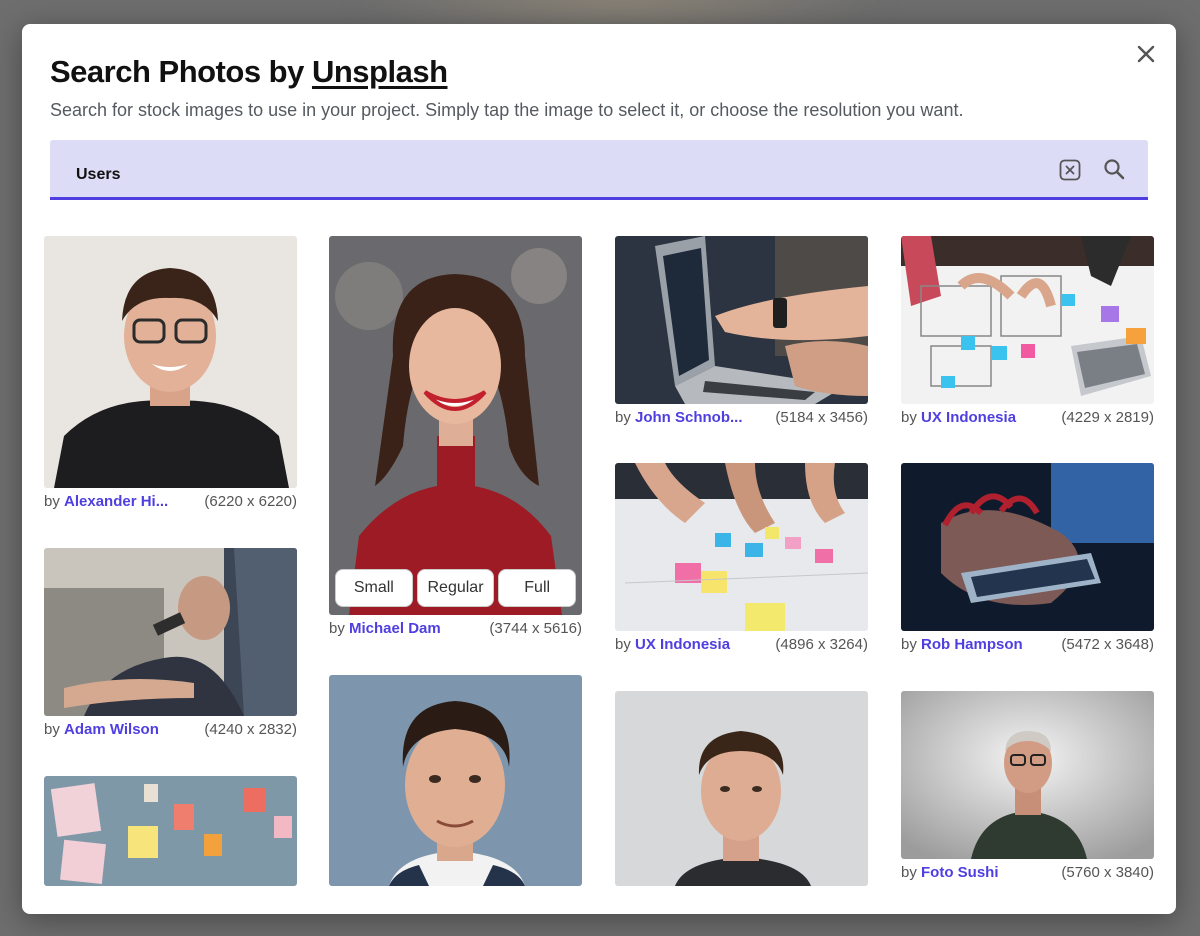  What do you see at coordinates (1107, 417) in the screenshot?
I see `photo-dimensions: (4229 x 2819)` at bounding box center [1107, 417].